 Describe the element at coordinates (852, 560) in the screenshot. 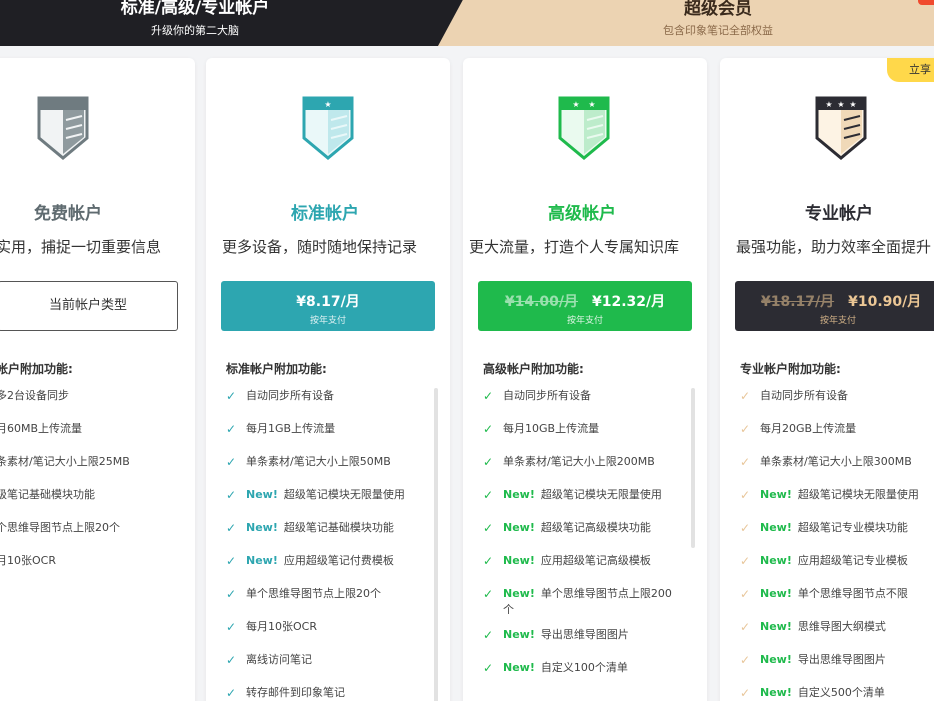

I see `feature-text: 应用超级笔记专业模板` at that location.